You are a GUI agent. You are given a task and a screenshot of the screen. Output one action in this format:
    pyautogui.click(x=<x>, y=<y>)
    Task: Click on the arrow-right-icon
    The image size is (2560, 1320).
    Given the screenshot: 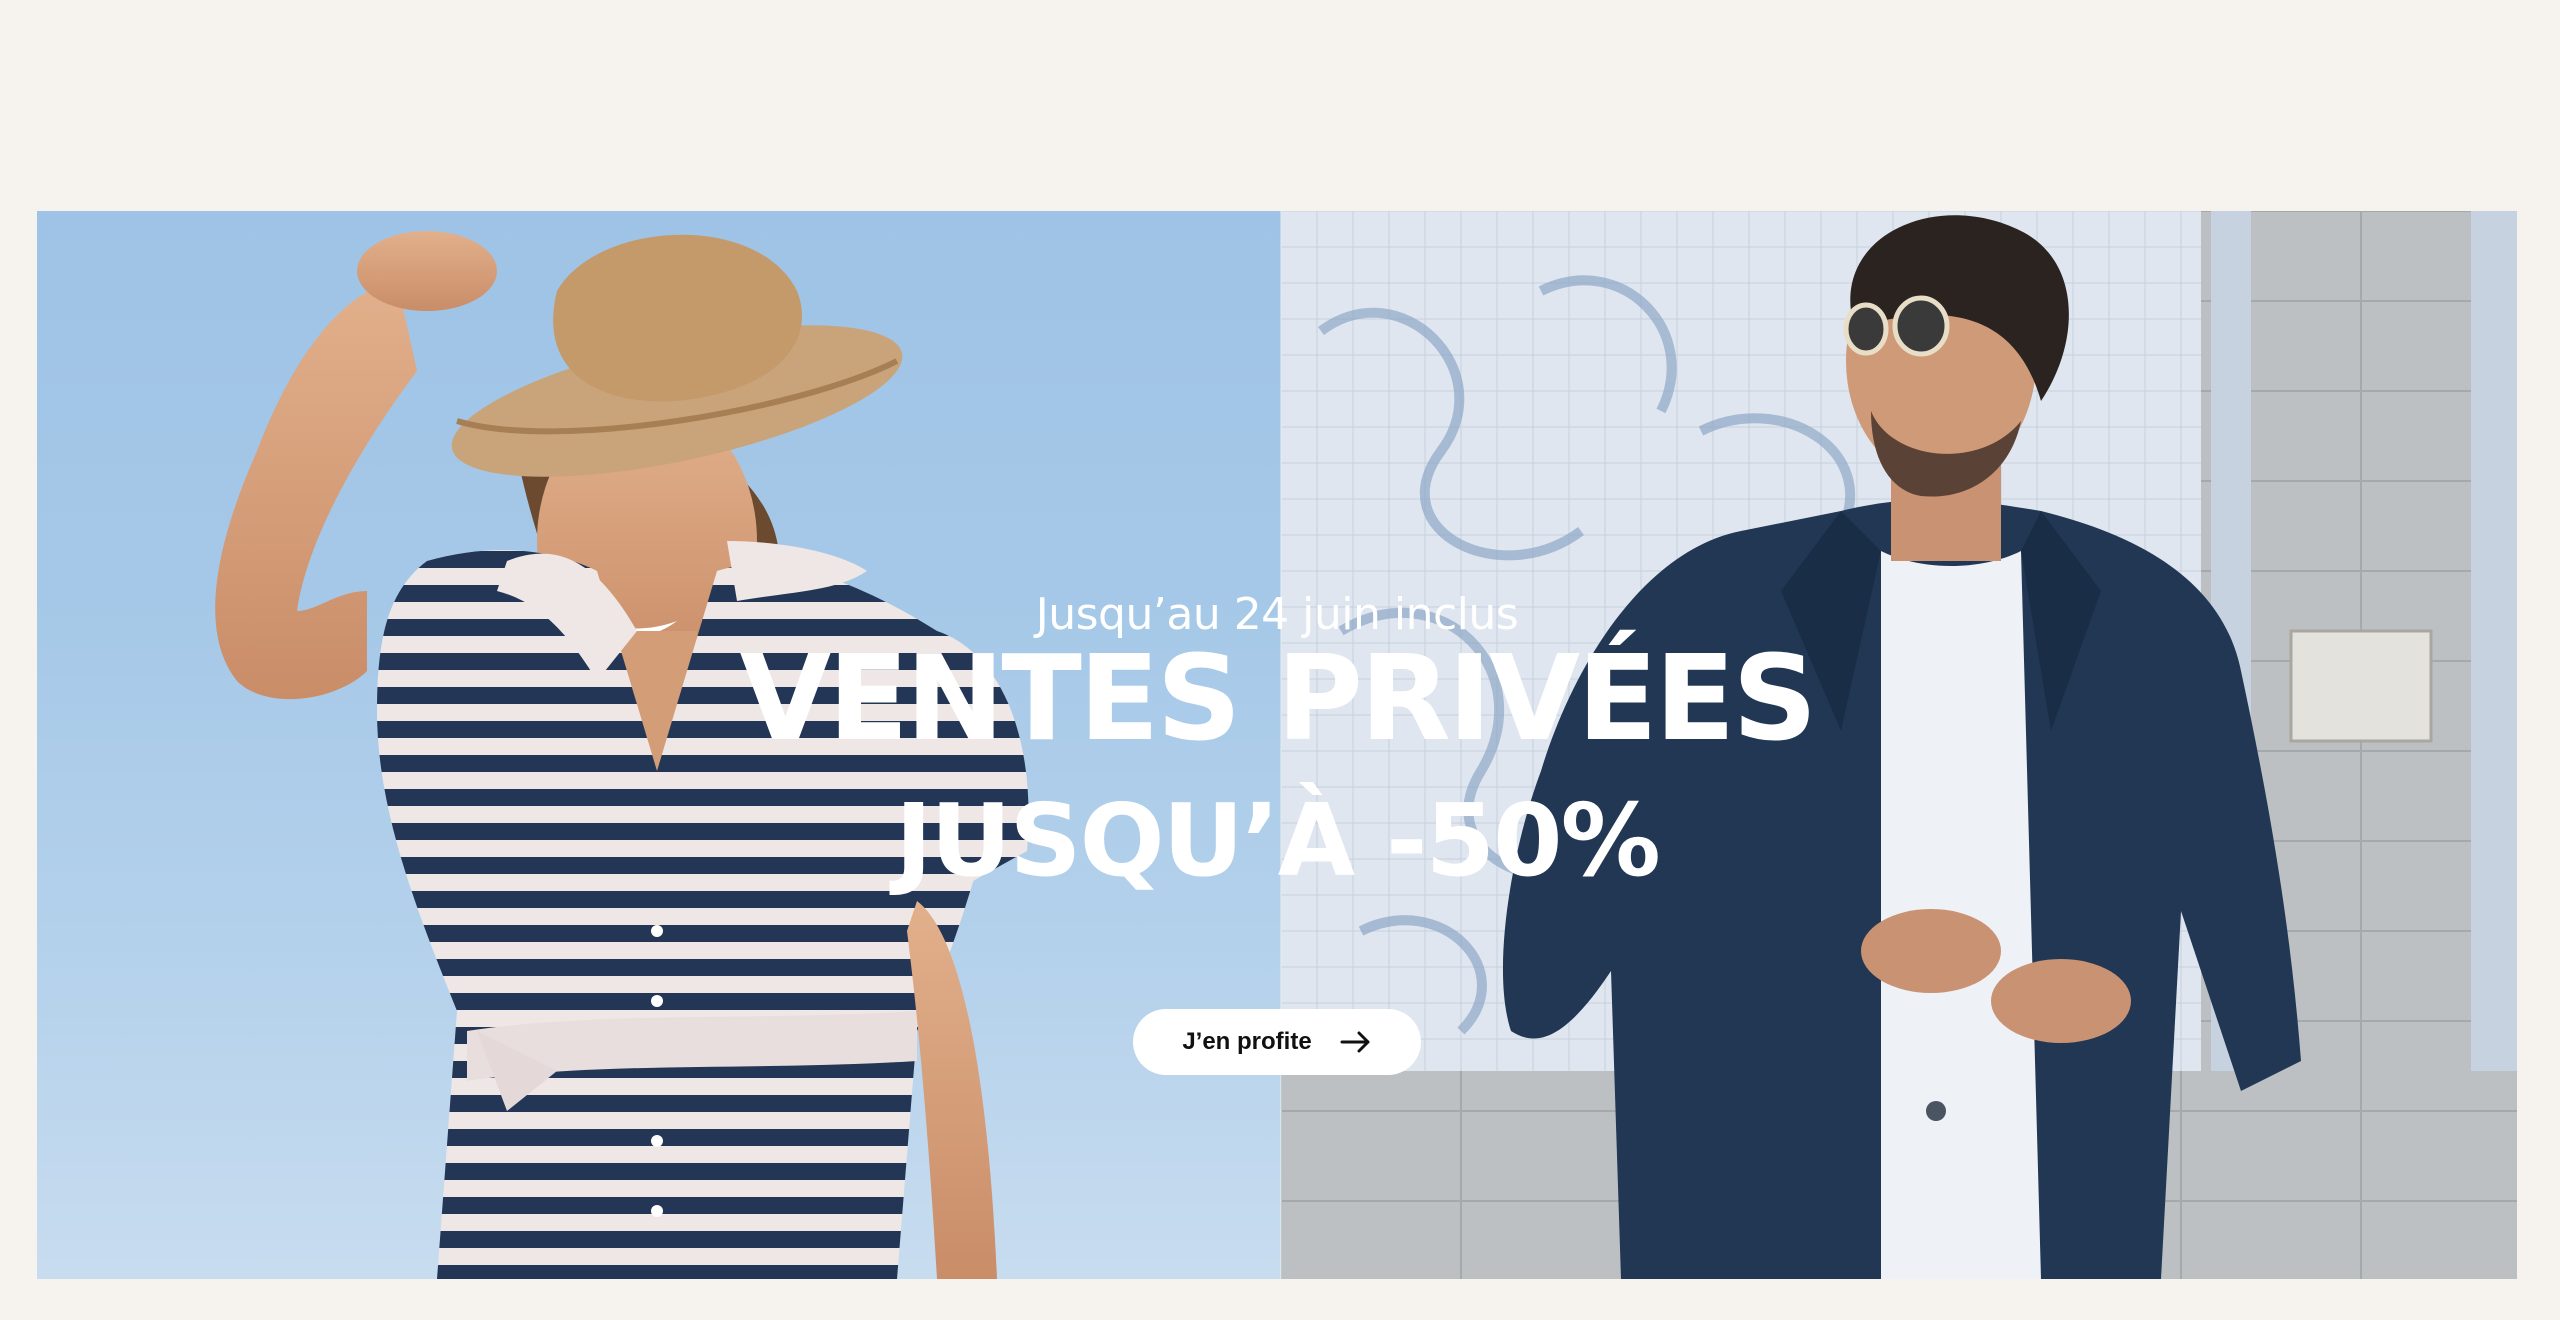 What is the action you would take?
    pyautogui.click(x=1355, y=1042)
    